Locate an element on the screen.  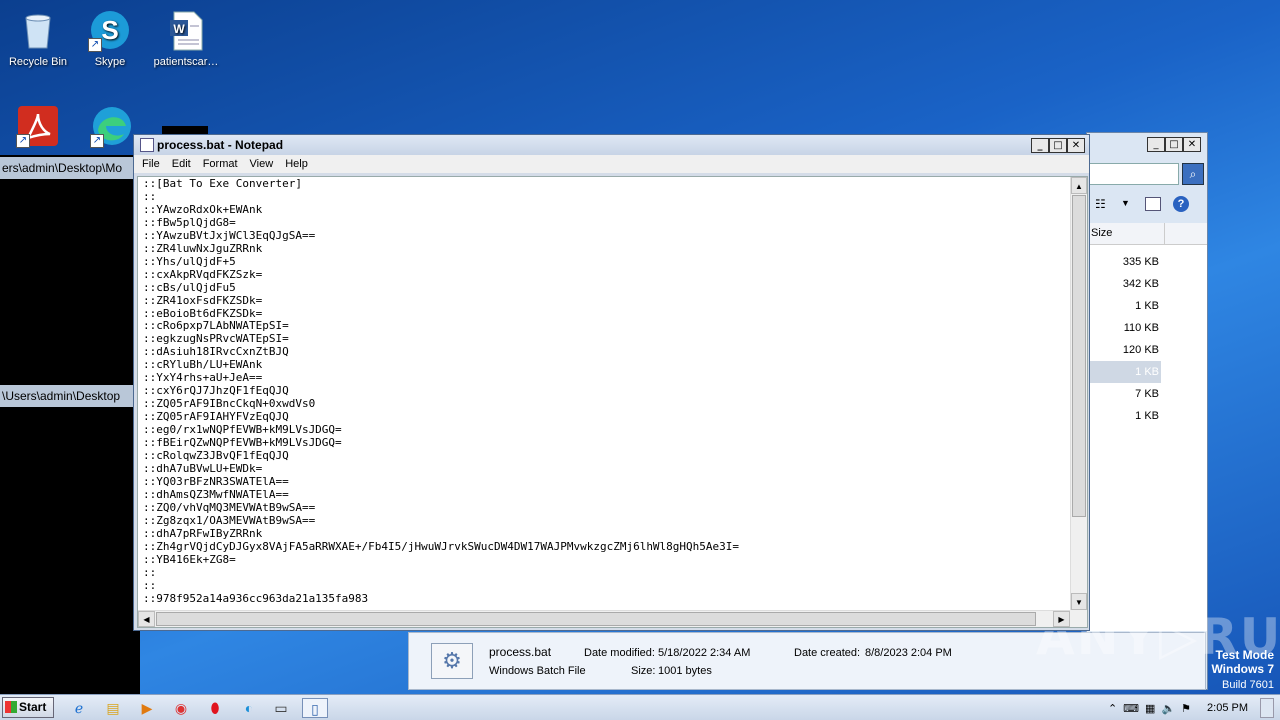
text-line: ::YAwzoRdxOk+EWAnk is located at coordinates (441, 210).